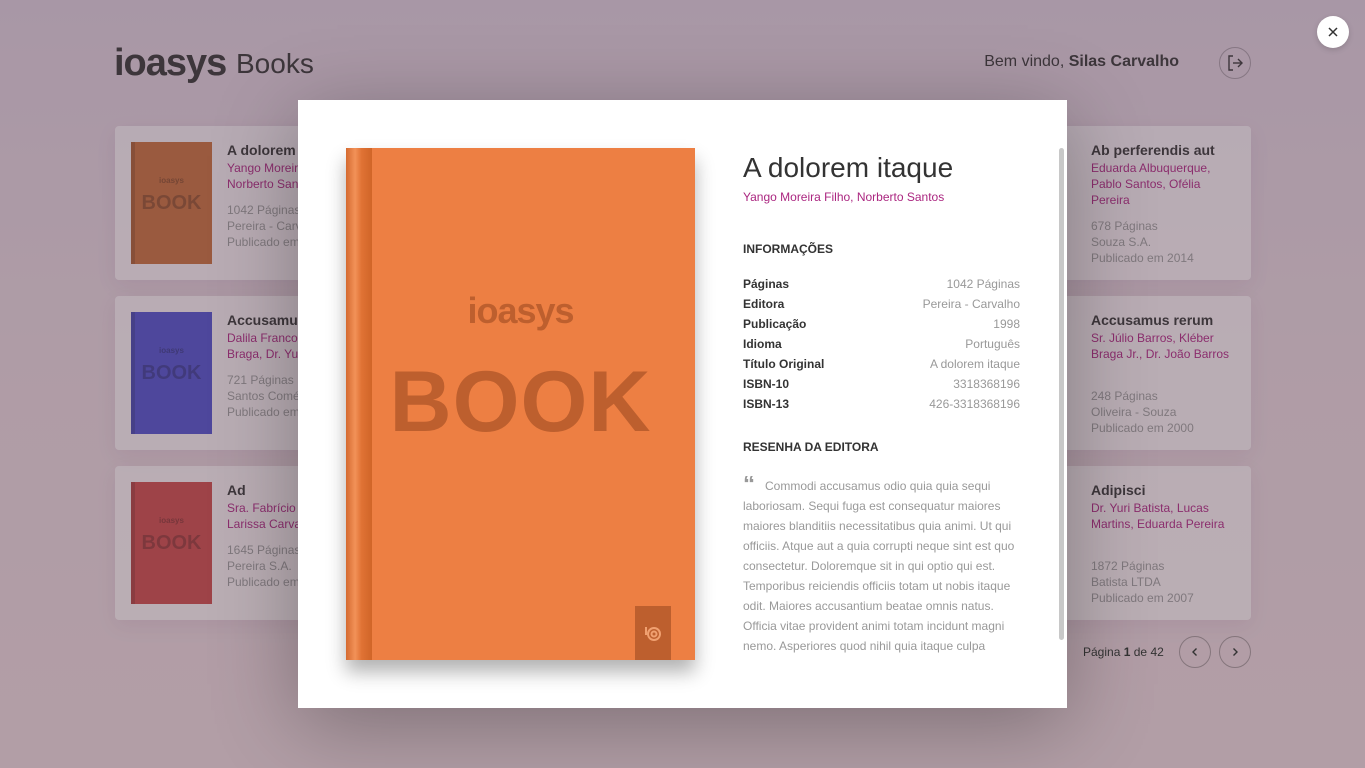 The height and width of the screenshot is (768, 1365). What do you see at coordinates (848, 167) in the screenshot?
I see `book-title: A dolorem itaque` at bounding box center [848, 167].